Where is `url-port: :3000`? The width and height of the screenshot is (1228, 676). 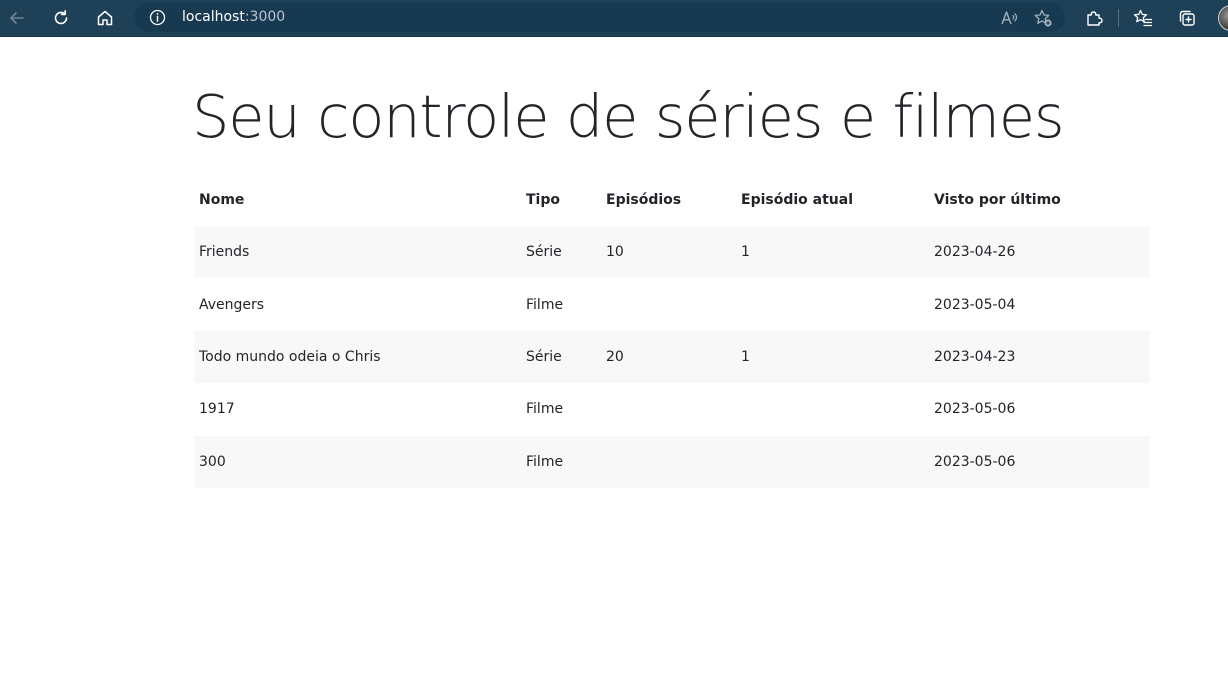
url-port: :3000 is located at coordinates (265, 17).